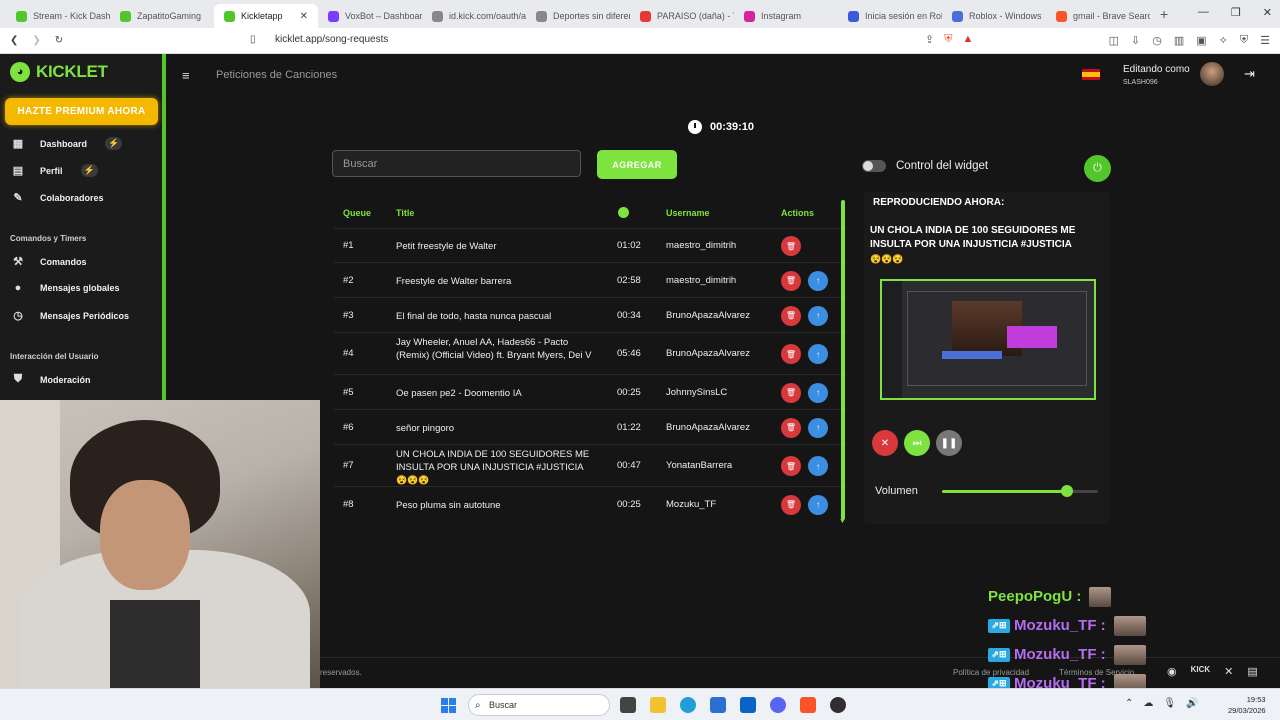 The image size is (1280, 720). I want to click on video-preview, so click(988, 339).